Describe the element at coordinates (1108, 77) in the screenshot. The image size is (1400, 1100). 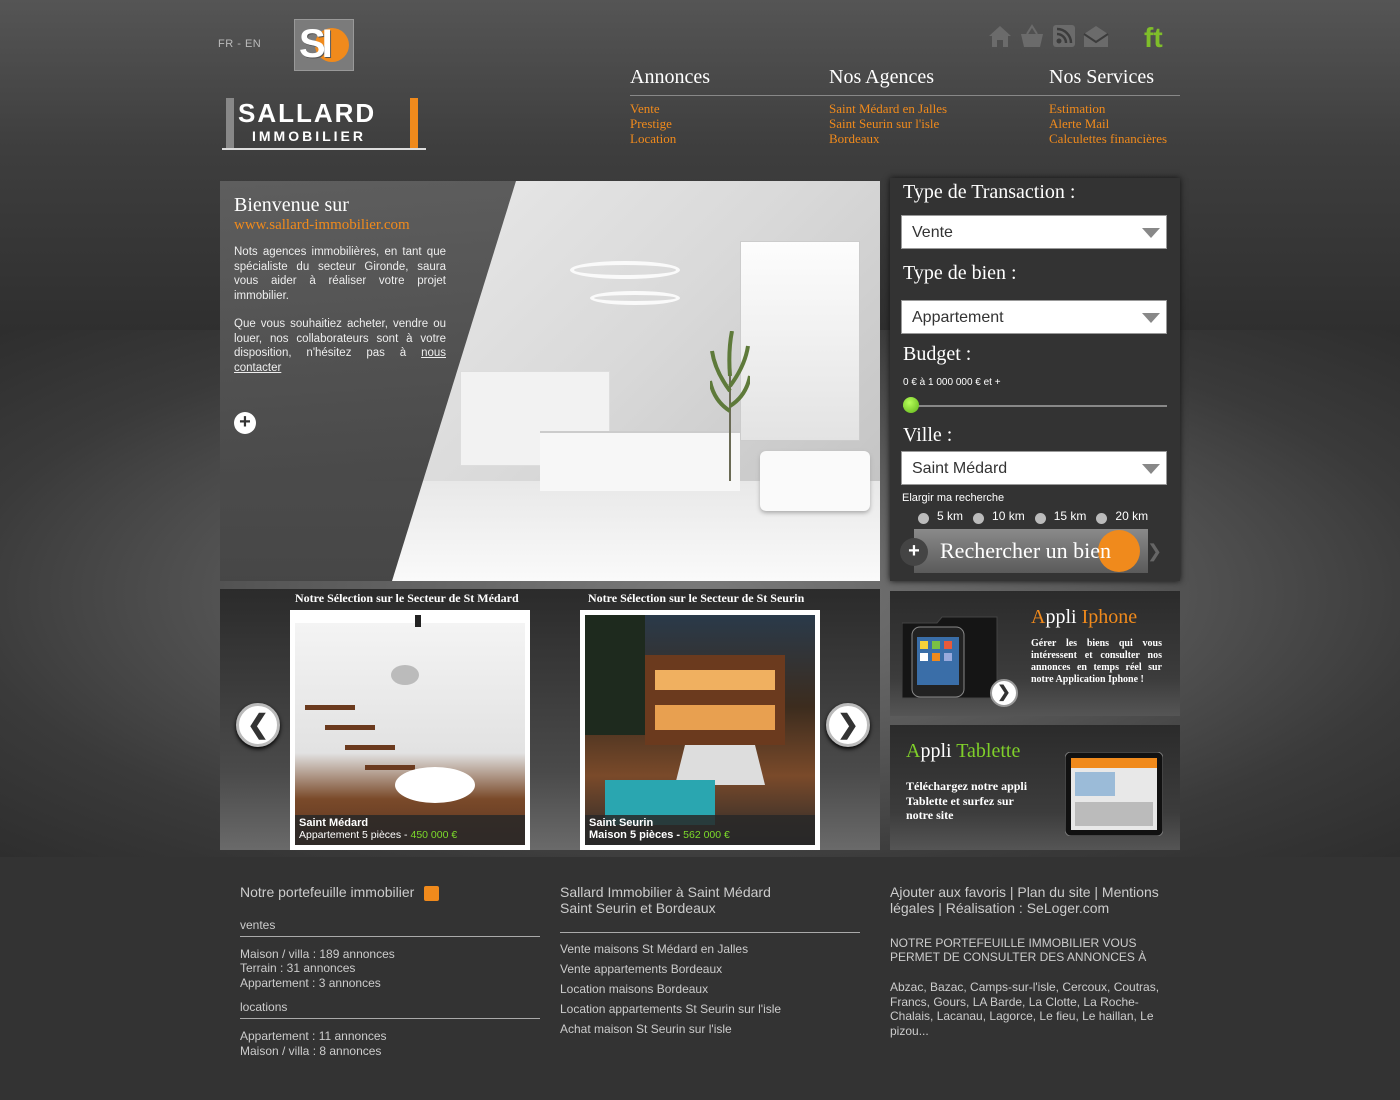
I see `nav-title-services: Nos Services` at that location.